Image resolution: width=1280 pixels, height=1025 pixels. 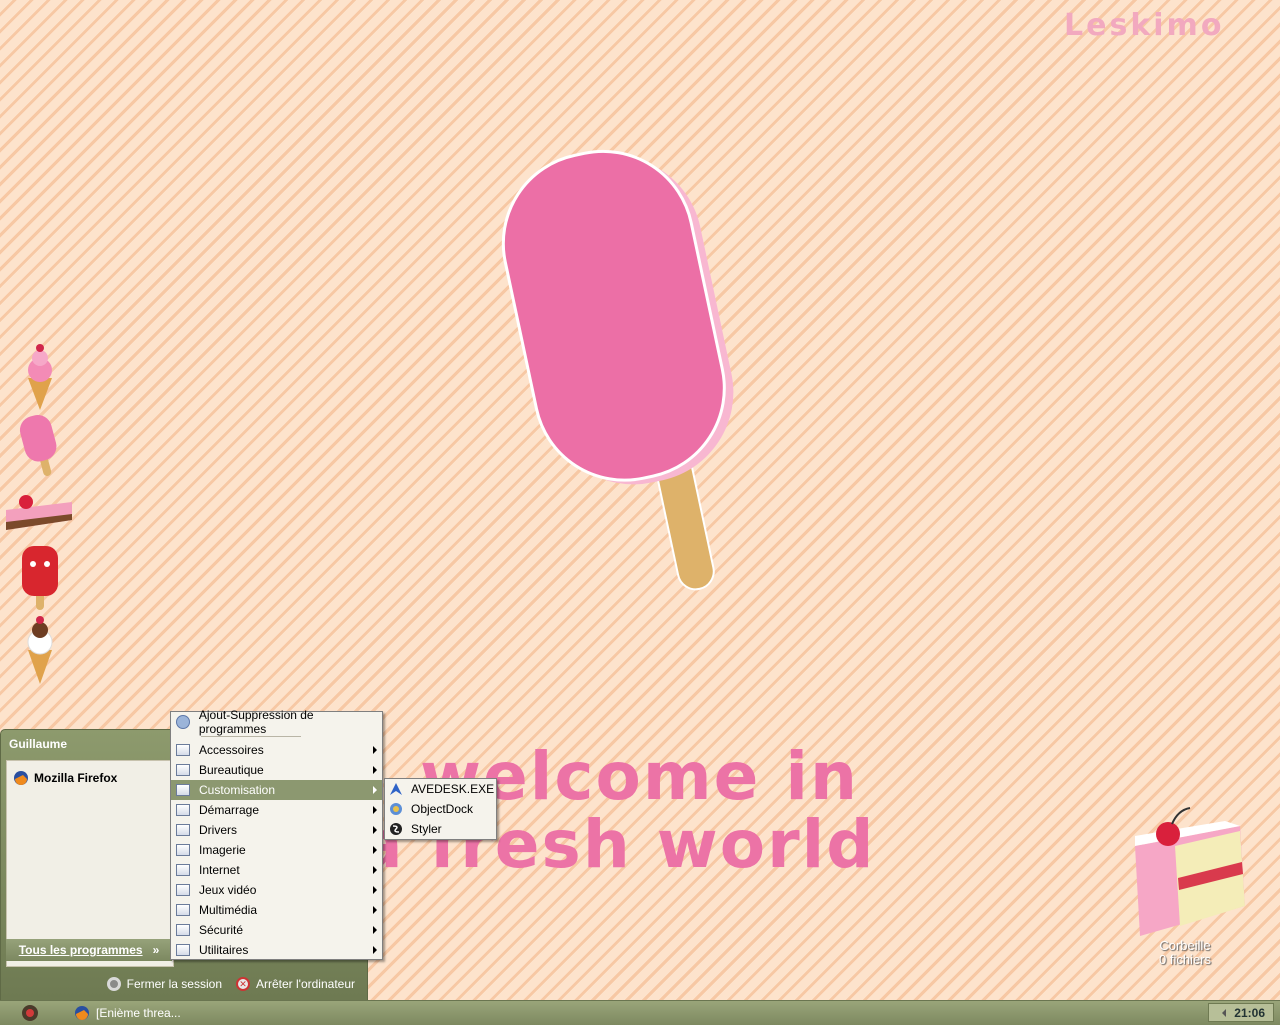 What do you see at coordinates (40, 648) in the screenshot?
I see `chocolate-ice-cream-icon` at bounding box center [40, 648].